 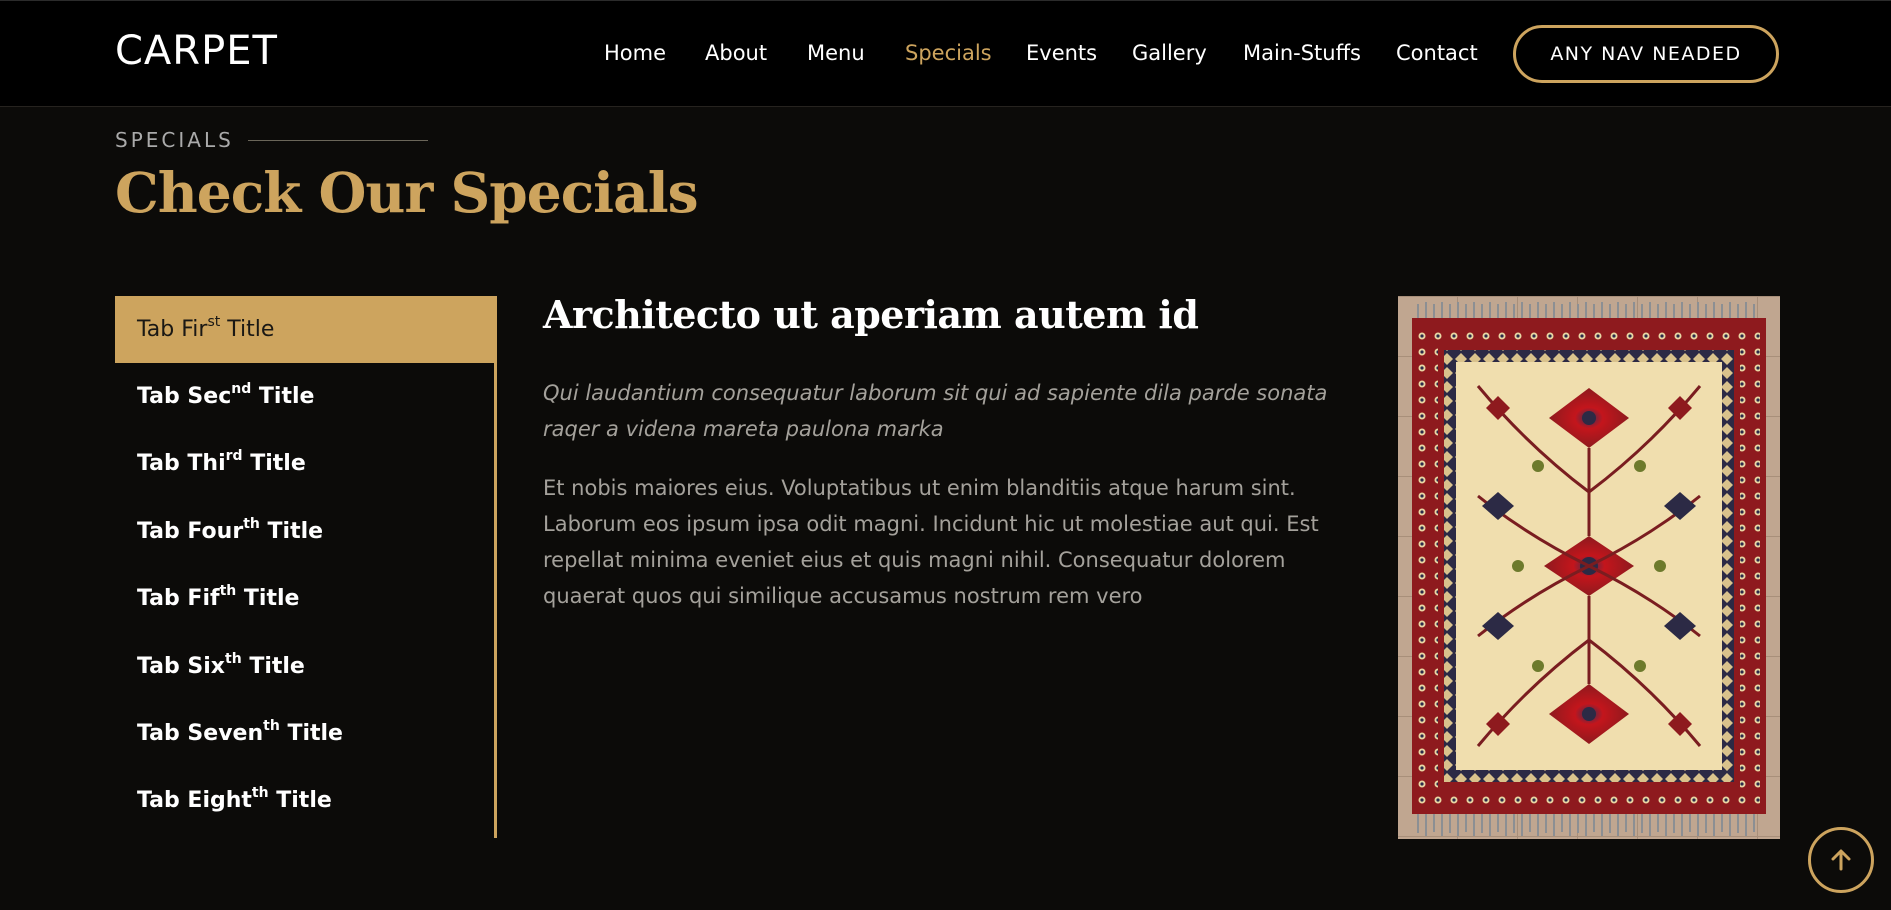 What do you see at coordinates (178, 598) in the screenshot?
I see `tab-label-prefix: Tab Fif` at bounding box center [178, 598].